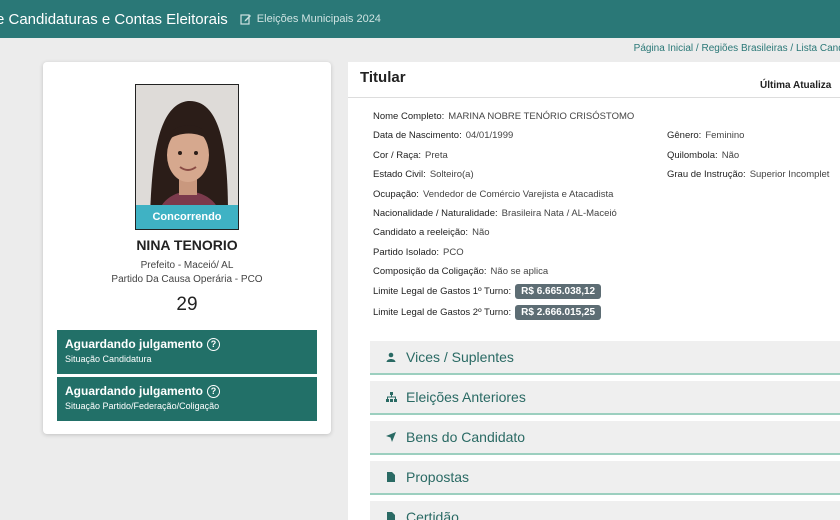 The image size is (840, 520). Describe the element at coordinates (460, 357) in the screenshot. I see `section-label: Vices / Suplentes` at that location.